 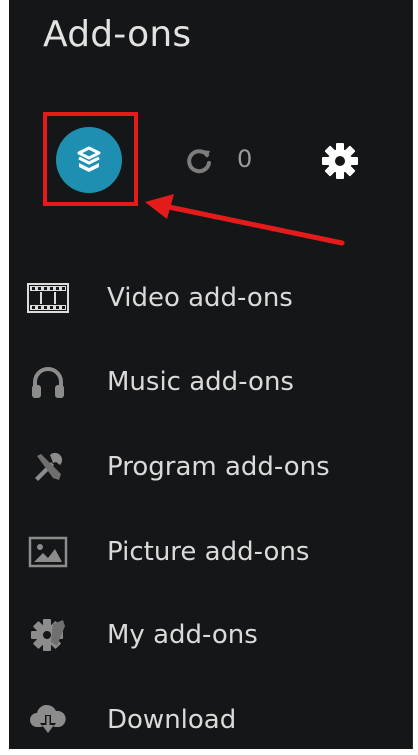 I want to click on menu-item-label: Music add-ons, so click(x=200, y=382).